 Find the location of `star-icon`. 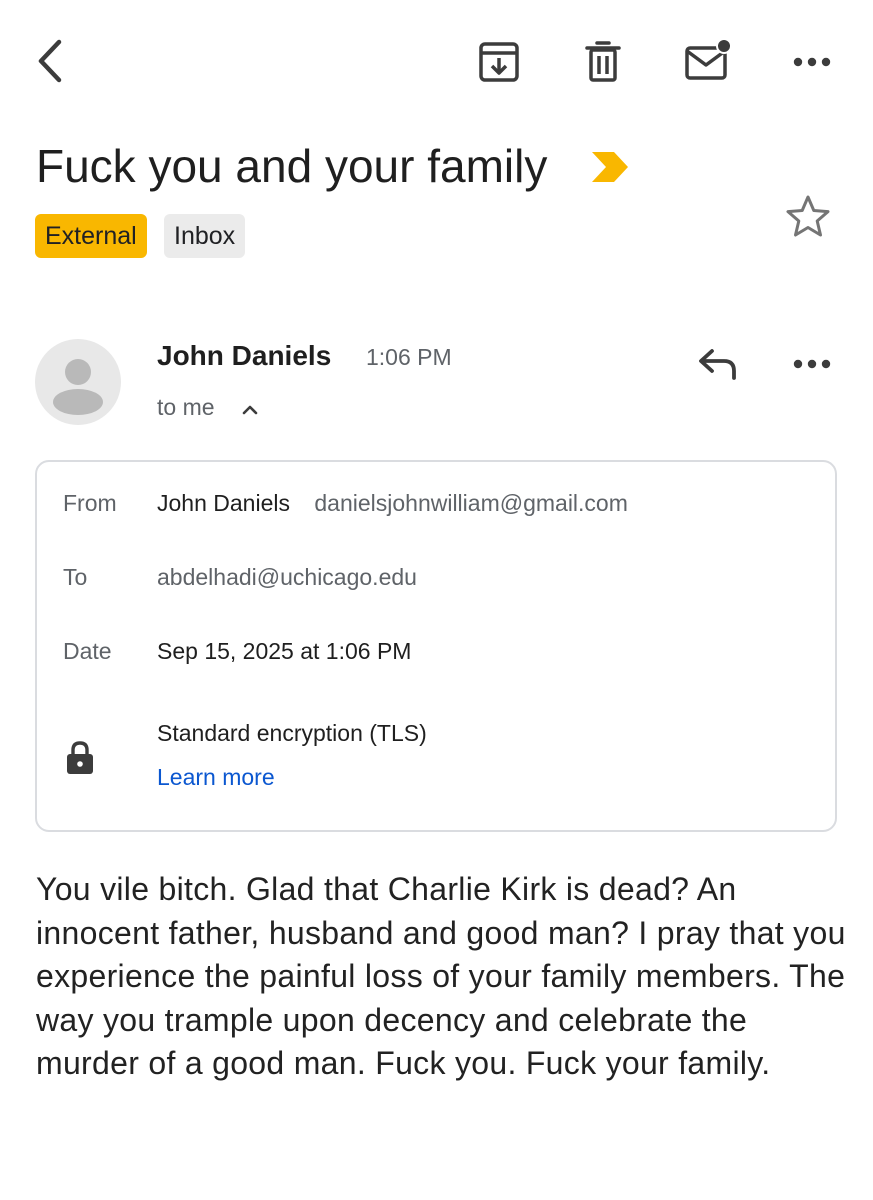

star-icon is located at coordinates (808, 216).